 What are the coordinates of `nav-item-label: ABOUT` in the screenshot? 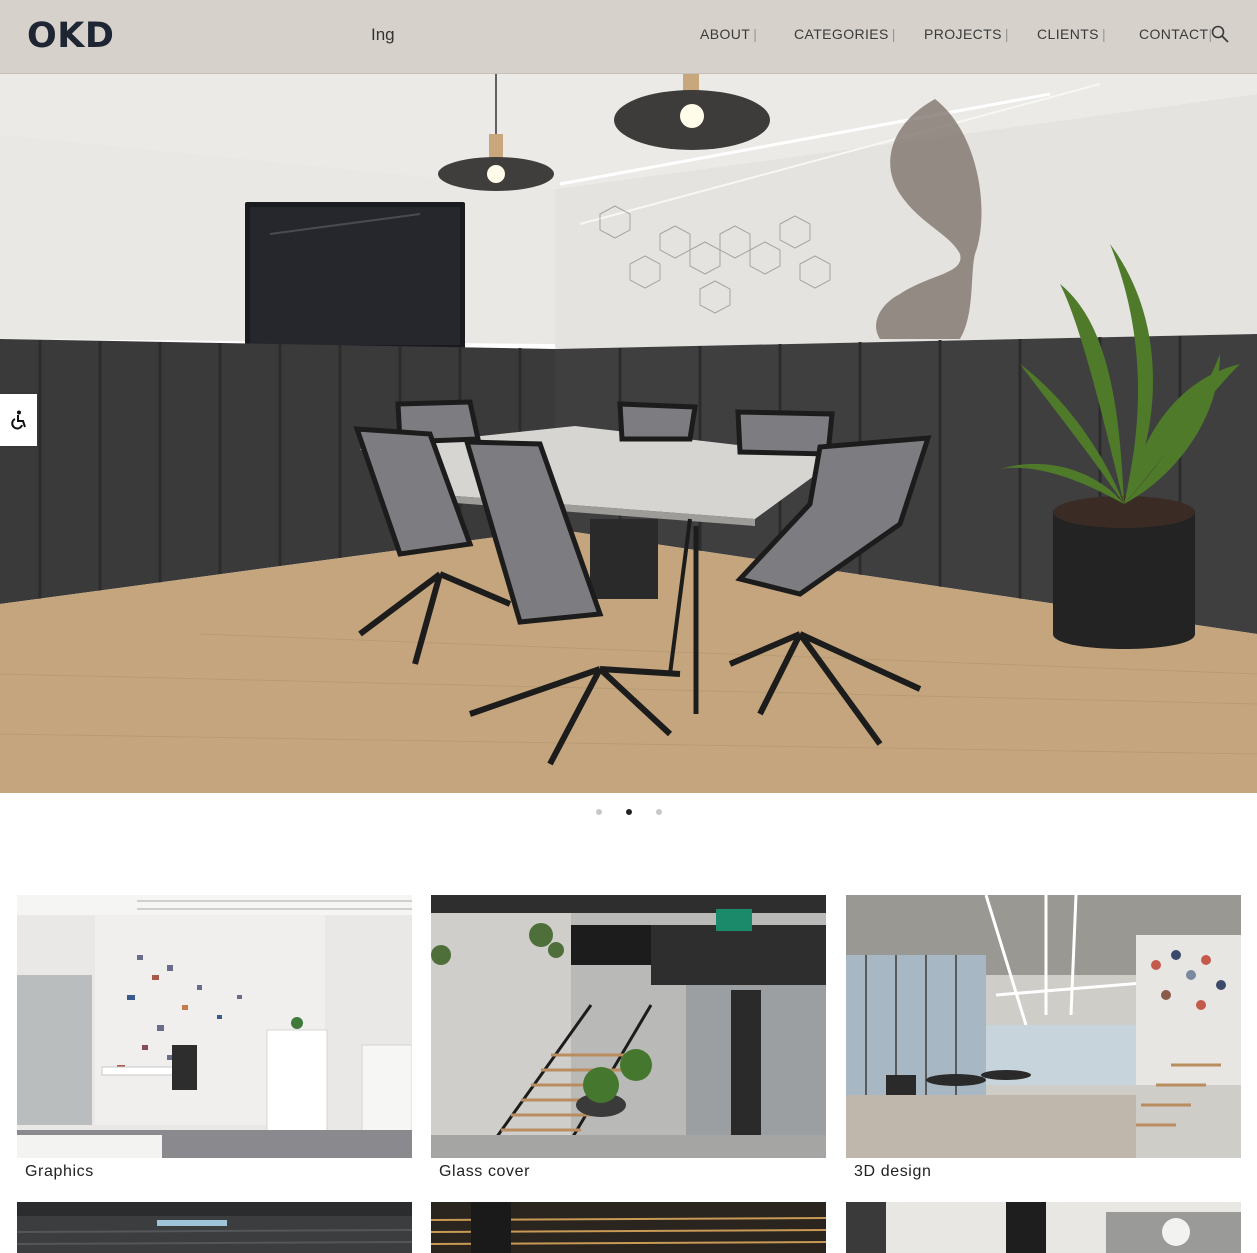 It's located at (725, 34).